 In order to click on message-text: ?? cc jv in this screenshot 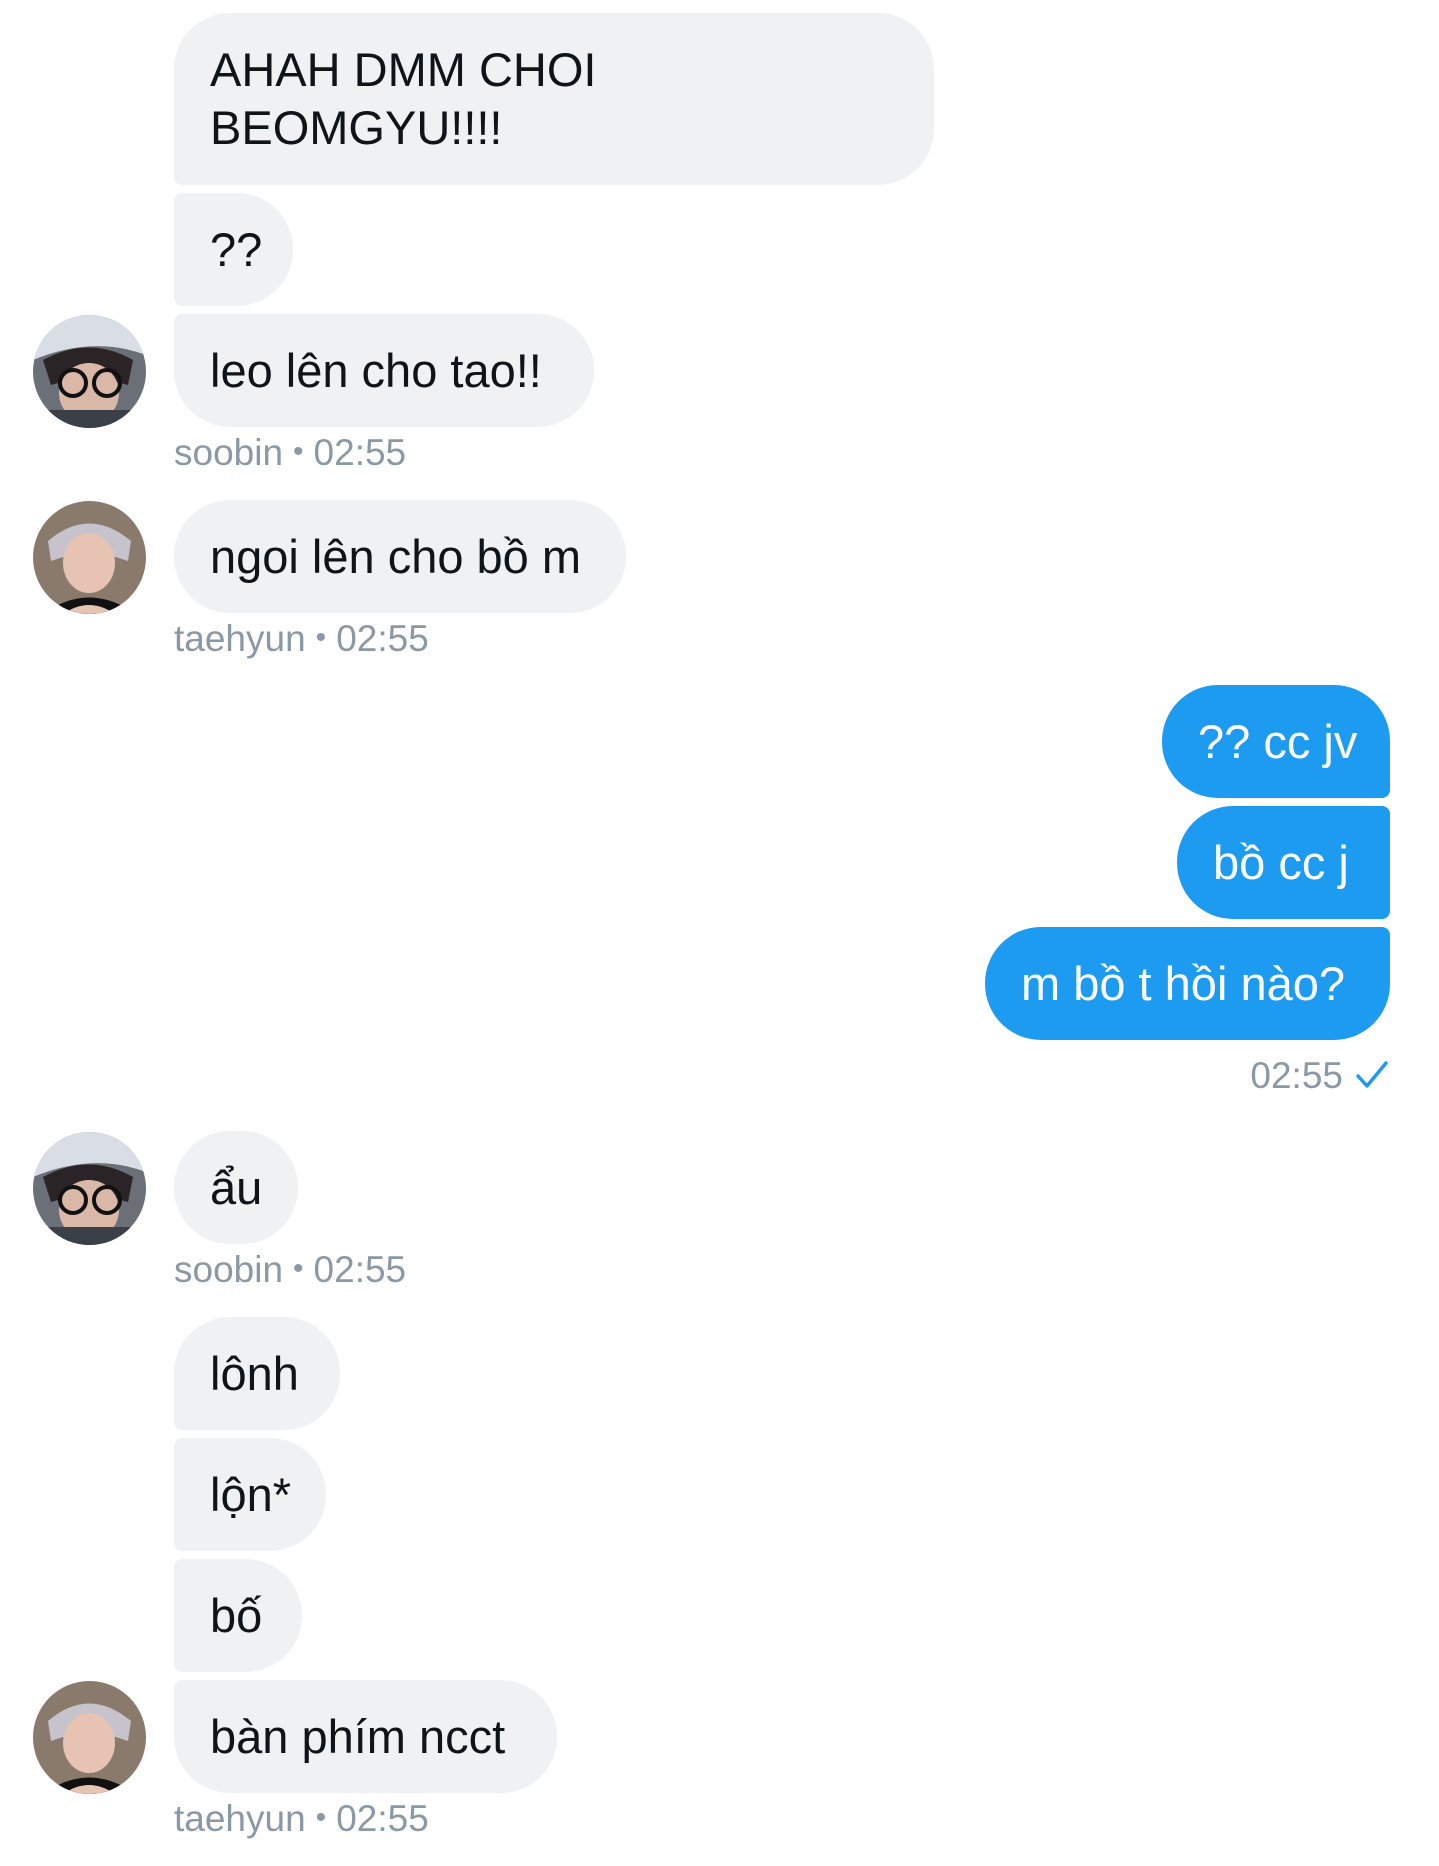, I will do `click(1278, 741)`.